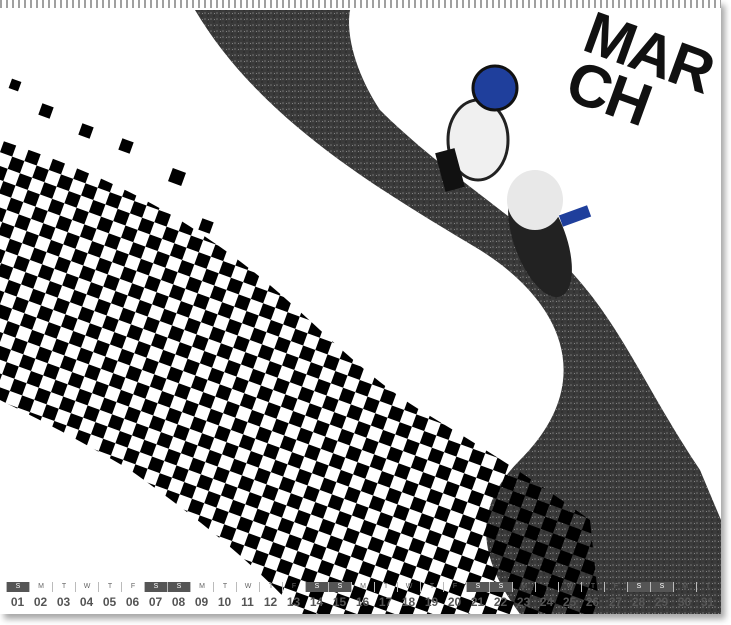  I want to click on date-number: 02, so click(40, 602).